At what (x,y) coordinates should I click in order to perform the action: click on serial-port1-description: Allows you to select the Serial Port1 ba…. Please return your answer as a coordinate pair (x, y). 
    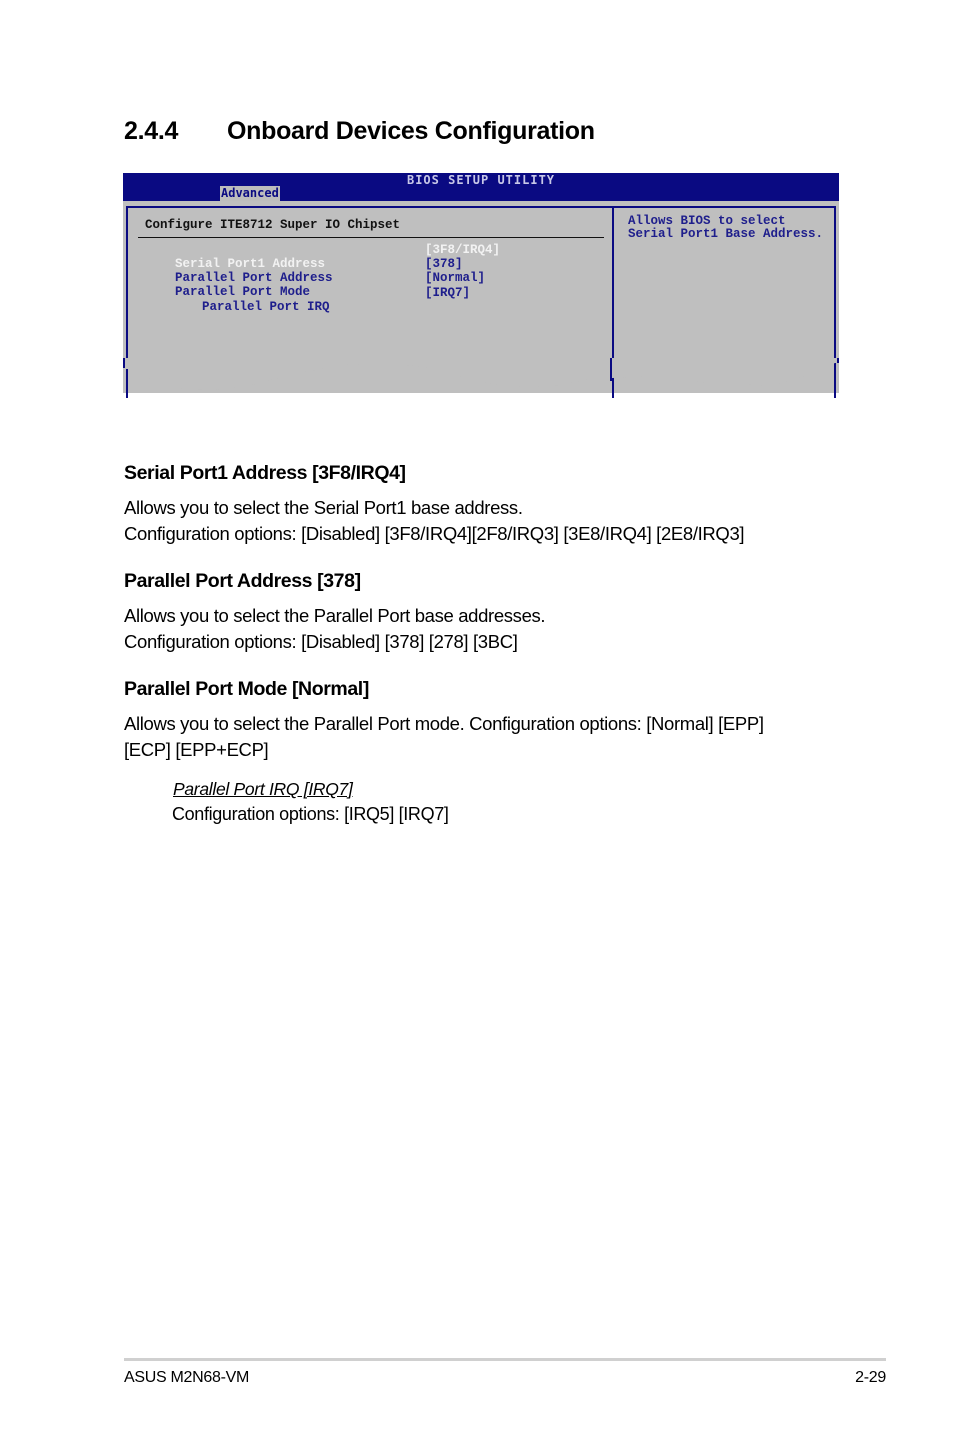
    Looking at the image, I should click on (323, 507).